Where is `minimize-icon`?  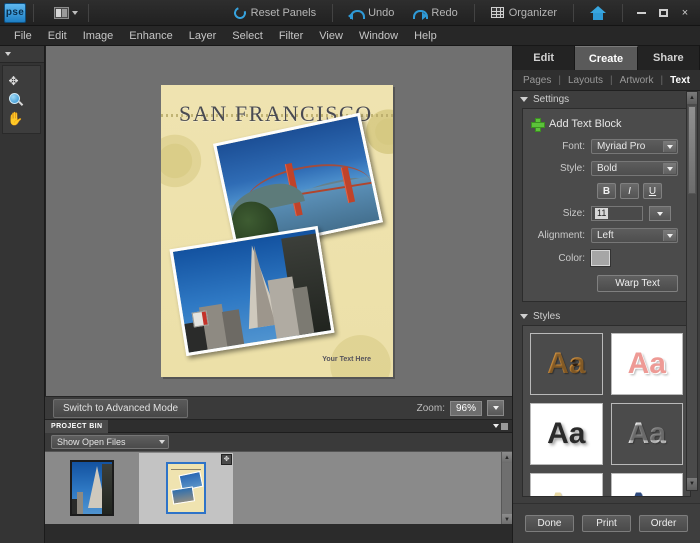
minimize-icon is located at coordinates (641, 12).